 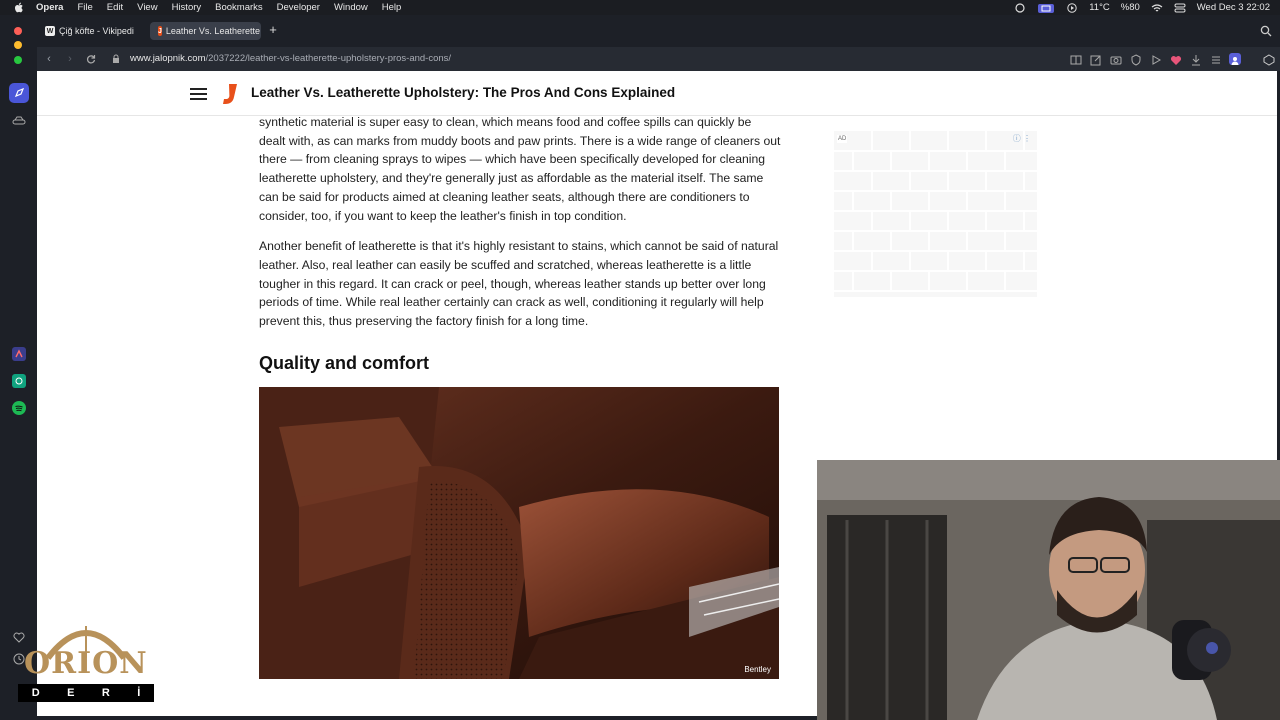 I want to click on menu-app-name: Opera, so click(x=49, y=7).